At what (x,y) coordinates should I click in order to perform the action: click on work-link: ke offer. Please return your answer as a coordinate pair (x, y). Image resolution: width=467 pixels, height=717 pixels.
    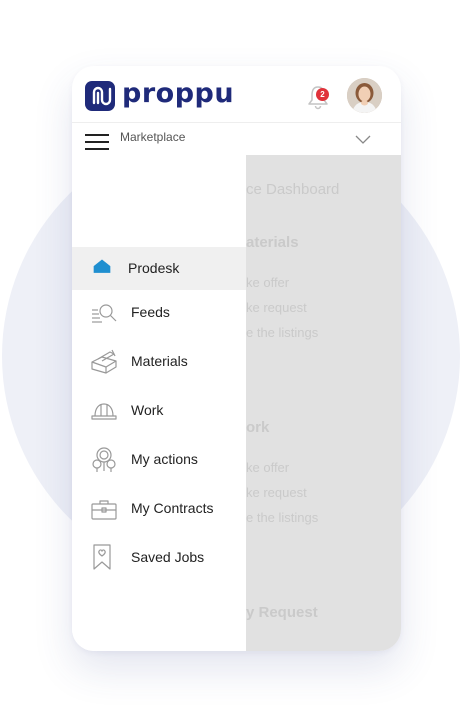
    Looking at the image, I should click on (268, 467).